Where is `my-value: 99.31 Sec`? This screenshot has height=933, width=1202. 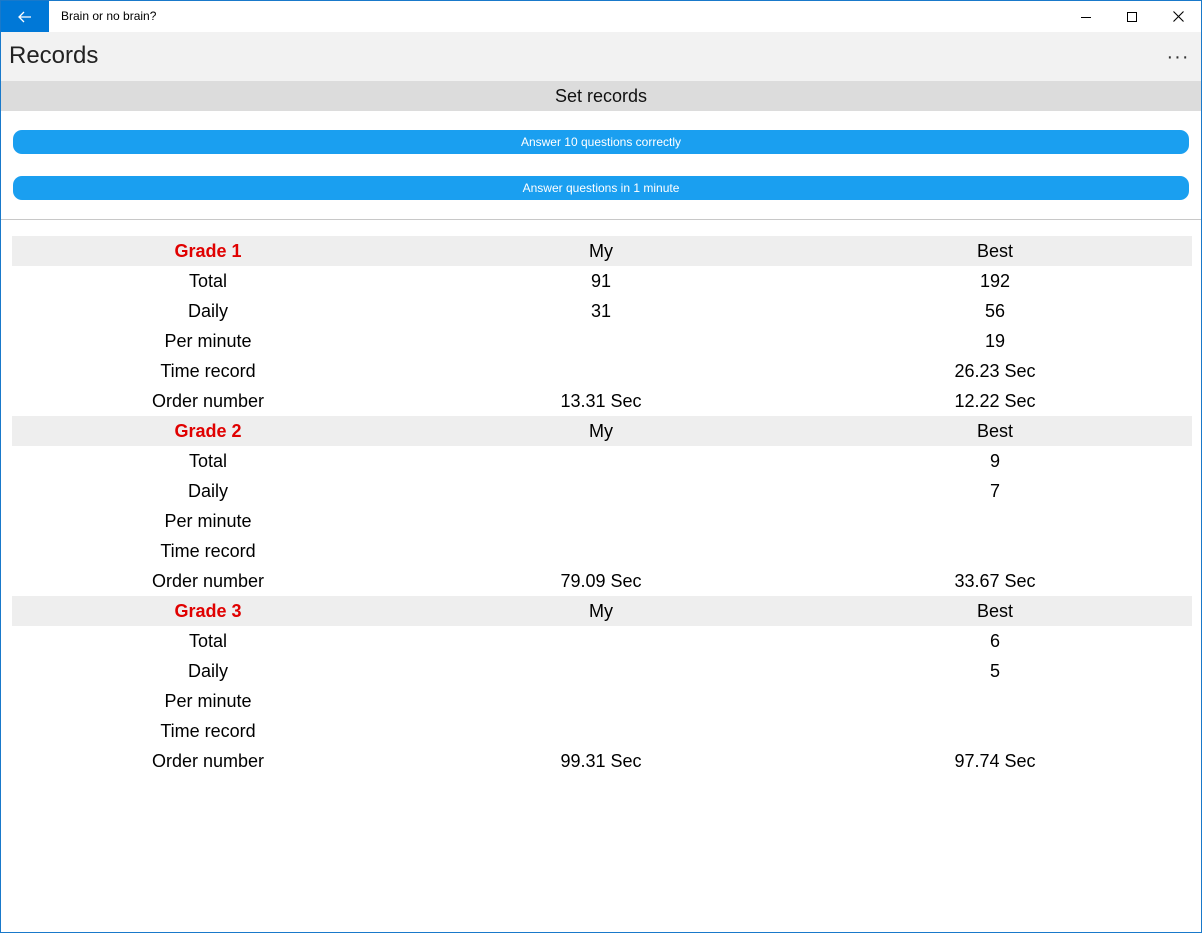 my-value: 99.31 Sec is located at coordinates (601, 761).